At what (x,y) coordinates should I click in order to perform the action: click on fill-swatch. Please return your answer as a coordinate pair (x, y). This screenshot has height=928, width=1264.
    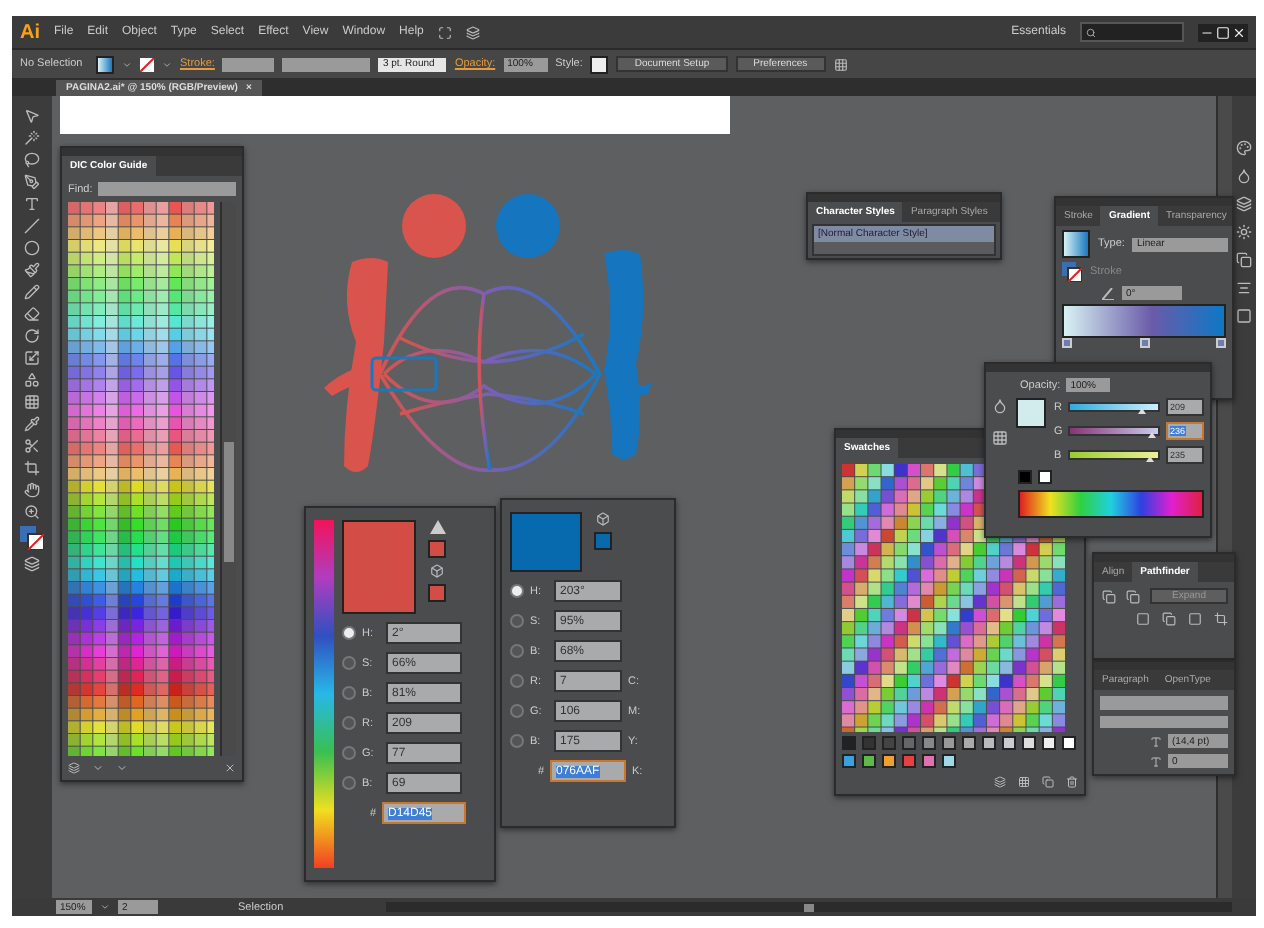
    Looking at the image, I should click on (105, 64).